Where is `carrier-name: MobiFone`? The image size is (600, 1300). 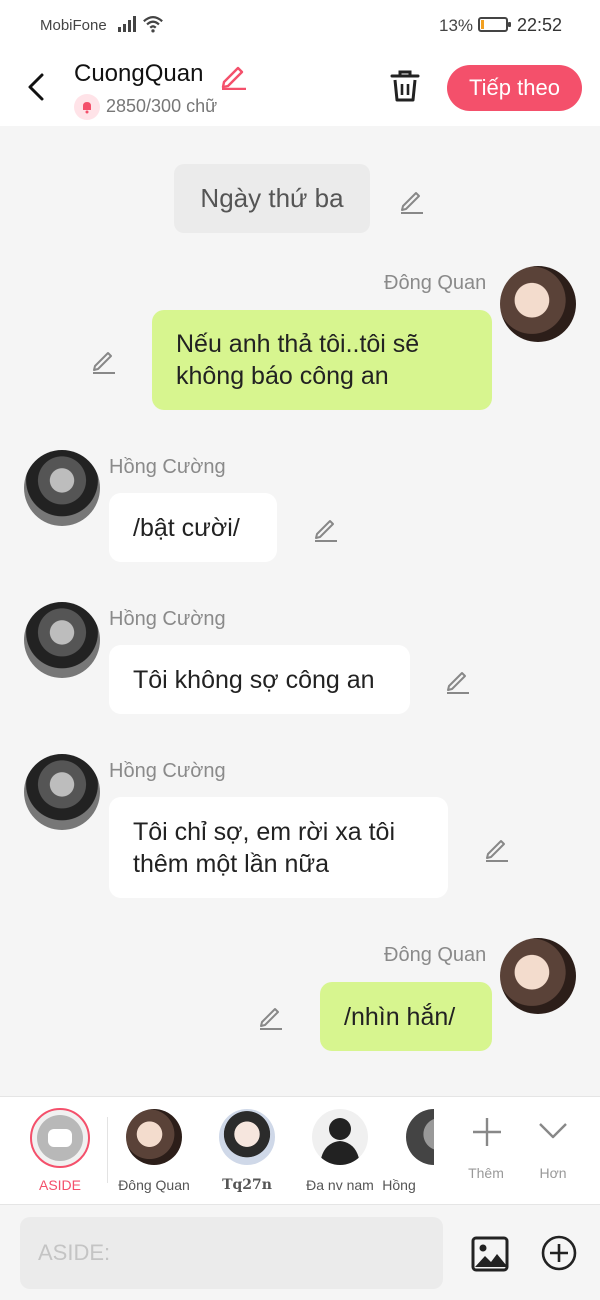 carrier-name: MobiFone is located at coordinates (73, 25).